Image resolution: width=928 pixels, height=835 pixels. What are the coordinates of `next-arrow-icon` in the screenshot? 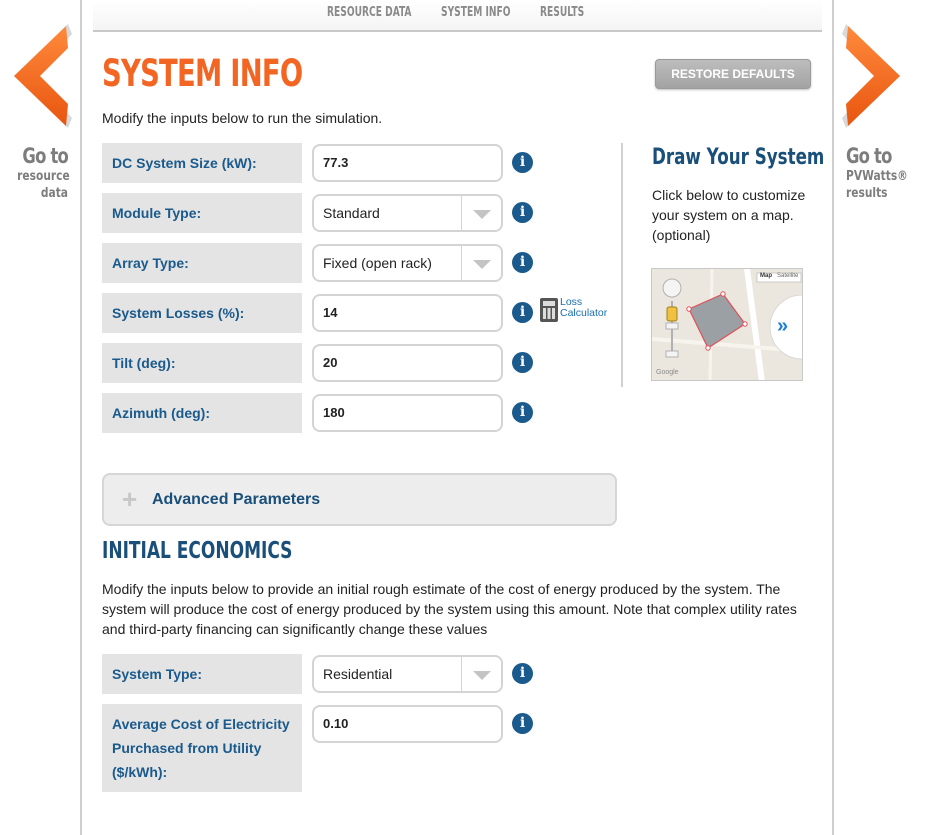 It's located at (872, 76).